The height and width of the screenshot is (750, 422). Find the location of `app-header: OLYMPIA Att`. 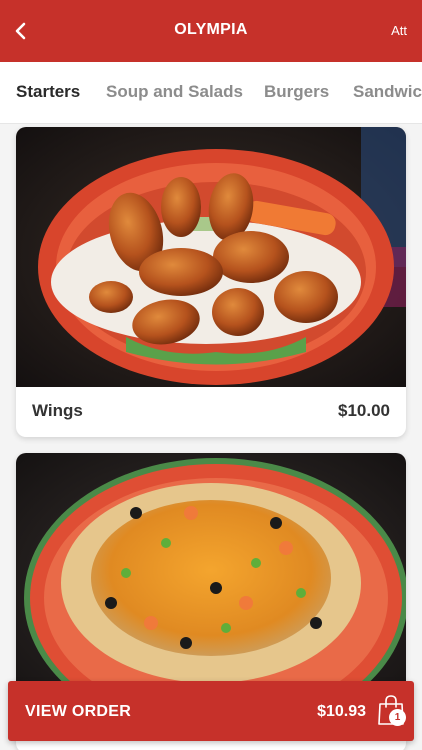

app-header: OLYMPIA Att is located at coordinates (211, 31).